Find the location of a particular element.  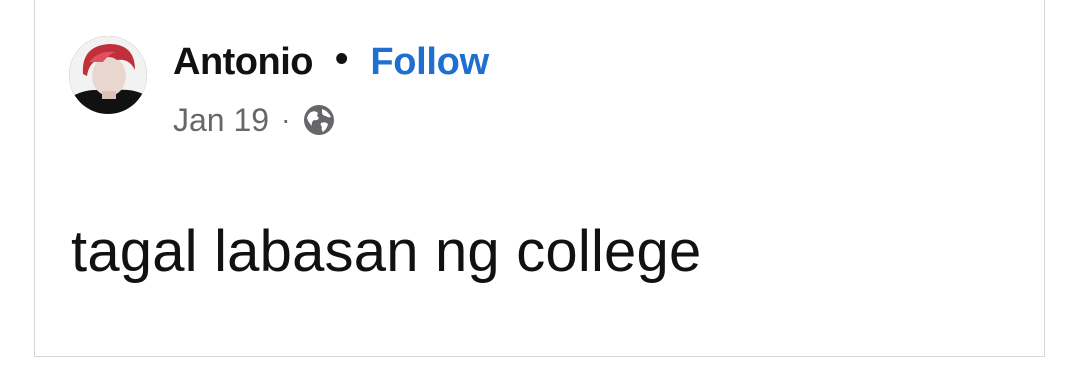

author-name: Antonio is located at coordinates (243, 62).